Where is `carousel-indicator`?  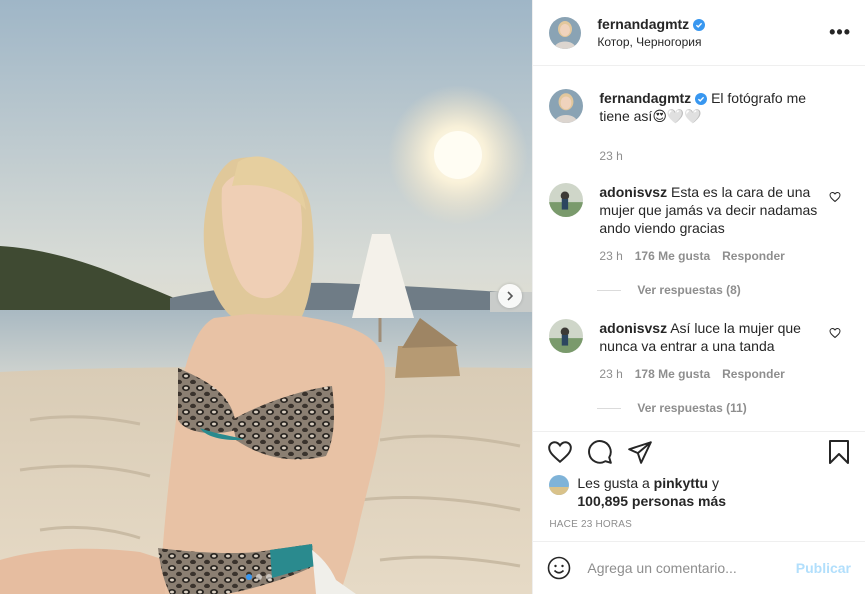 carousel-indicator is located at coordinates (259, 577).